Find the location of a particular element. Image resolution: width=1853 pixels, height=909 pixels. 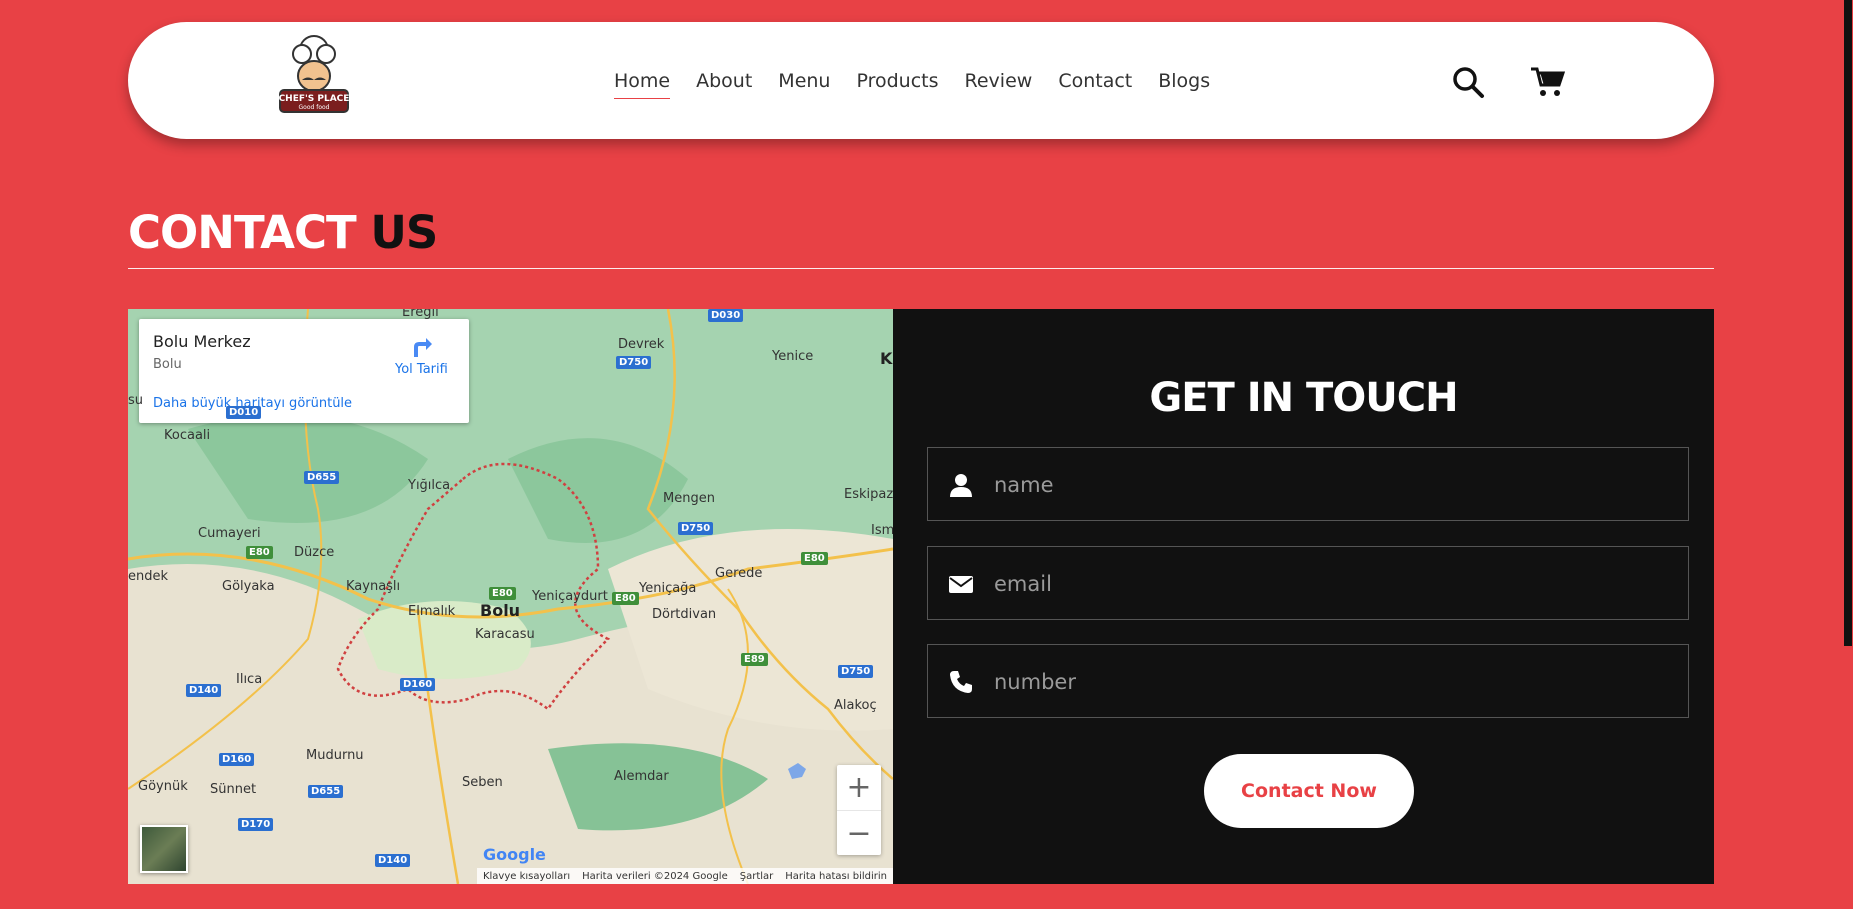

place-name: Bolu Merkez is located at coordinates (202, 341).